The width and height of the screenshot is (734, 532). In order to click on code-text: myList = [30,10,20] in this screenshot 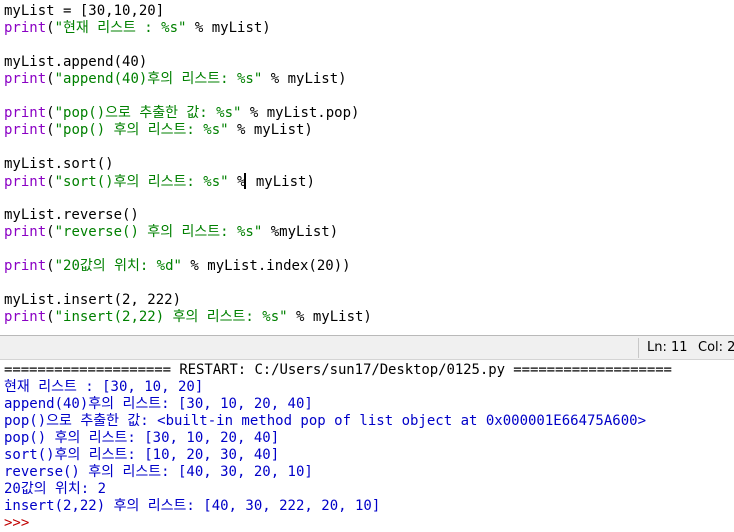, I will do `click(84, 11)`.